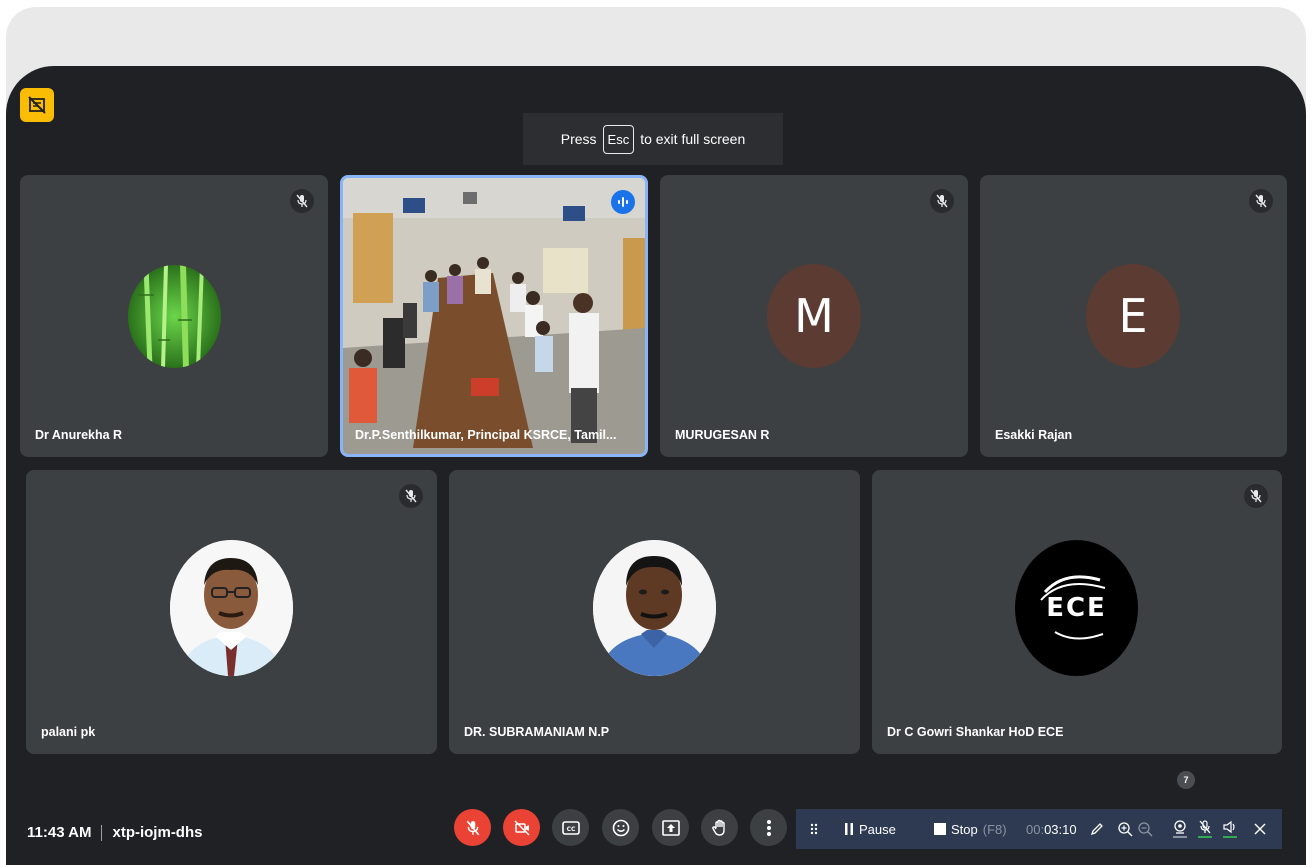 Image resolution: width=1313 pixels, height=865 pixels. I want to click on reactions-button, so click(620, 827).